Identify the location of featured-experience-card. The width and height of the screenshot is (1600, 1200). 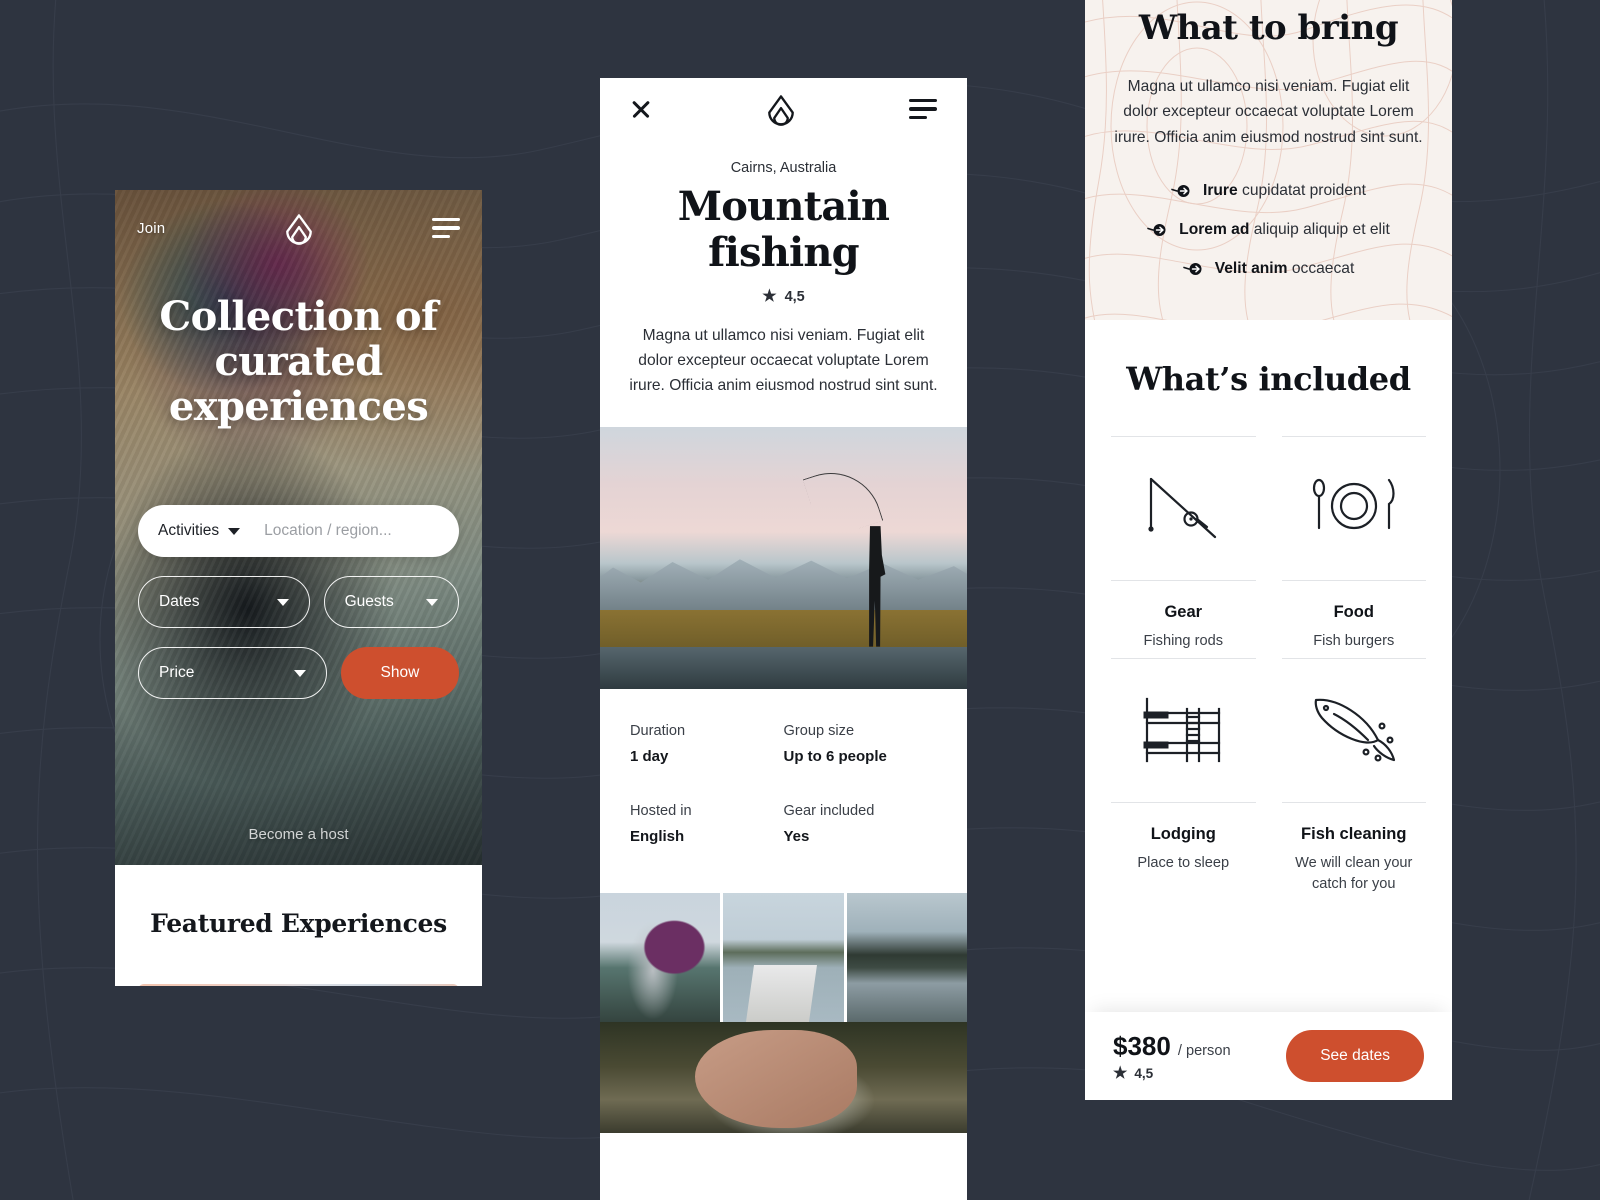
(298, 985).